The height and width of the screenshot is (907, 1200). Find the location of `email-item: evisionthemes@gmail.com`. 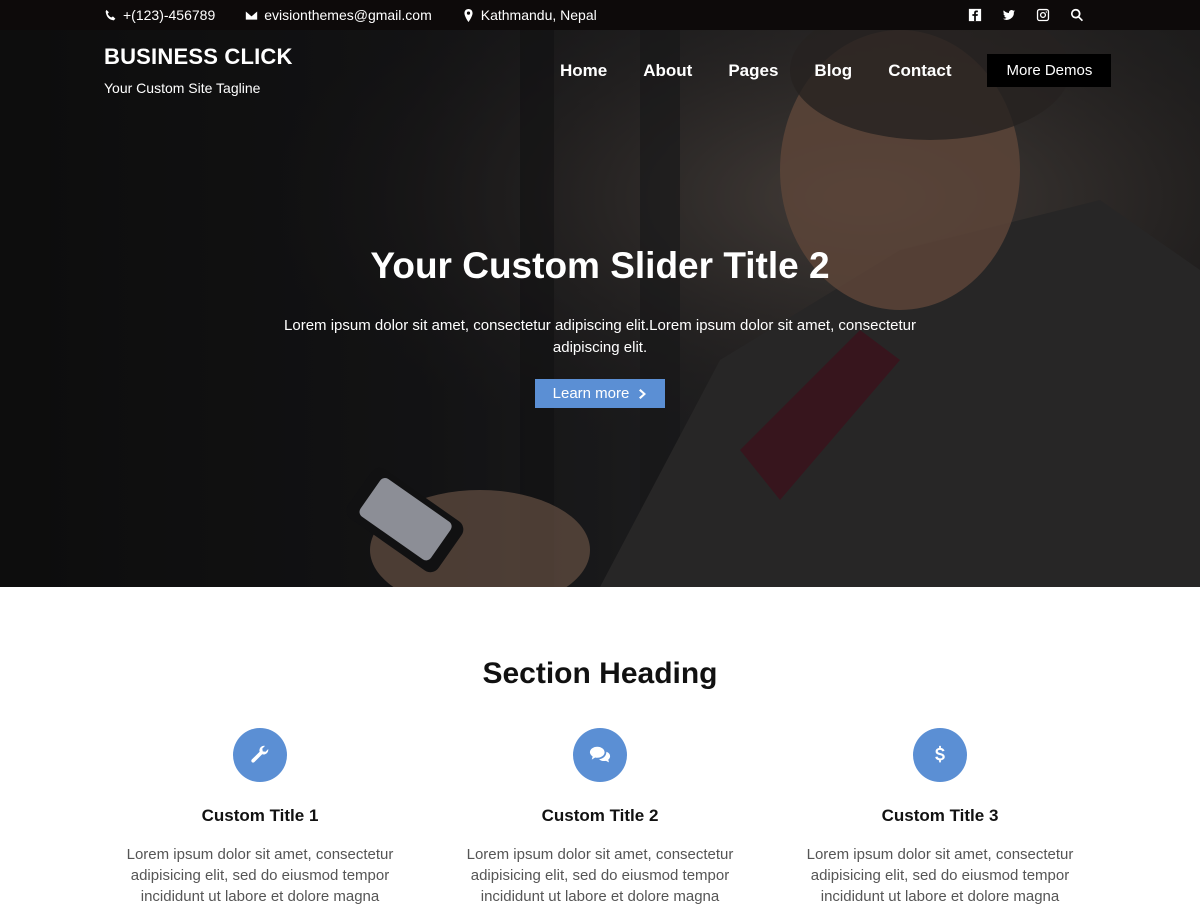

email-item: evisionthemes@gmail.com is located at coordinates (338, 15).